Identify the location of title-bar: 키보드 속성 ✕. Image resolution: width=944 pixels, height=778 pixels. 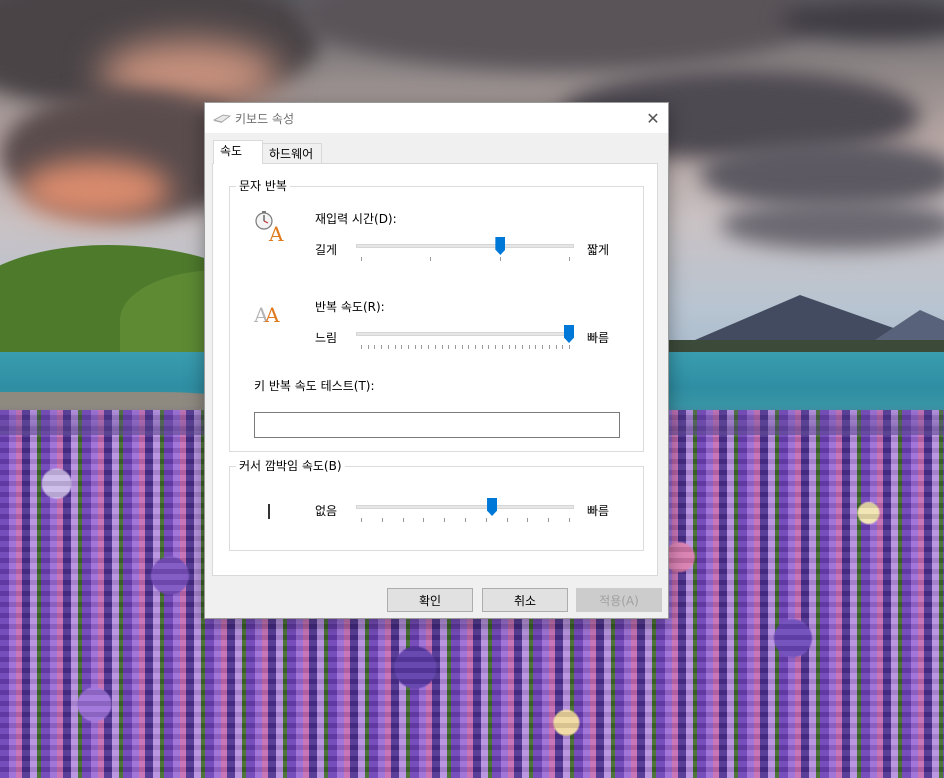
(436, 118).